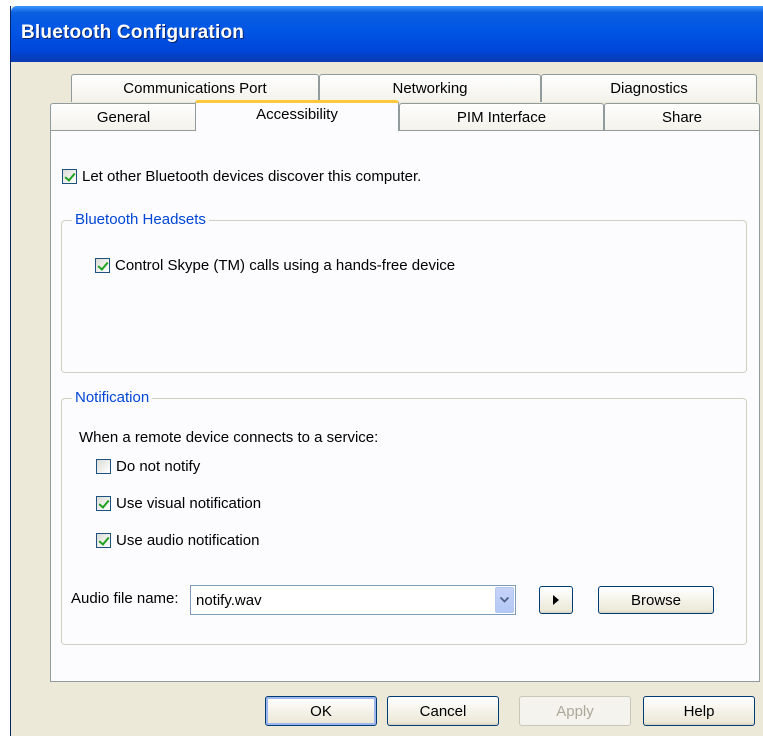 The width and height of the screenshot is (763, 736). What do you see at coordinates (229, 600) in the screenshot?
I see `audio-file-value: notify.wav` at bounding box center [229, 600].